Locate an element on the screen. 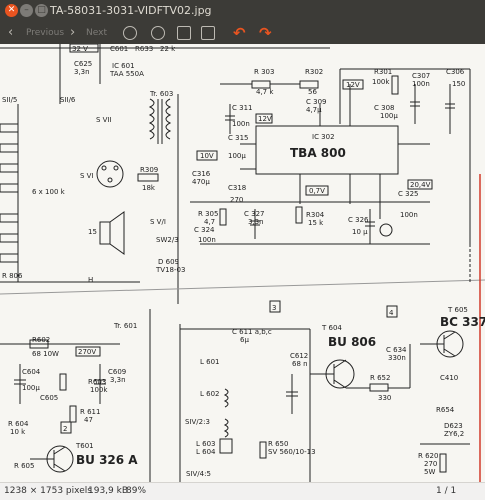 The width and height of the screenshot is (485, 500). label-r605: R 605 is located at coordinates (24, 466).